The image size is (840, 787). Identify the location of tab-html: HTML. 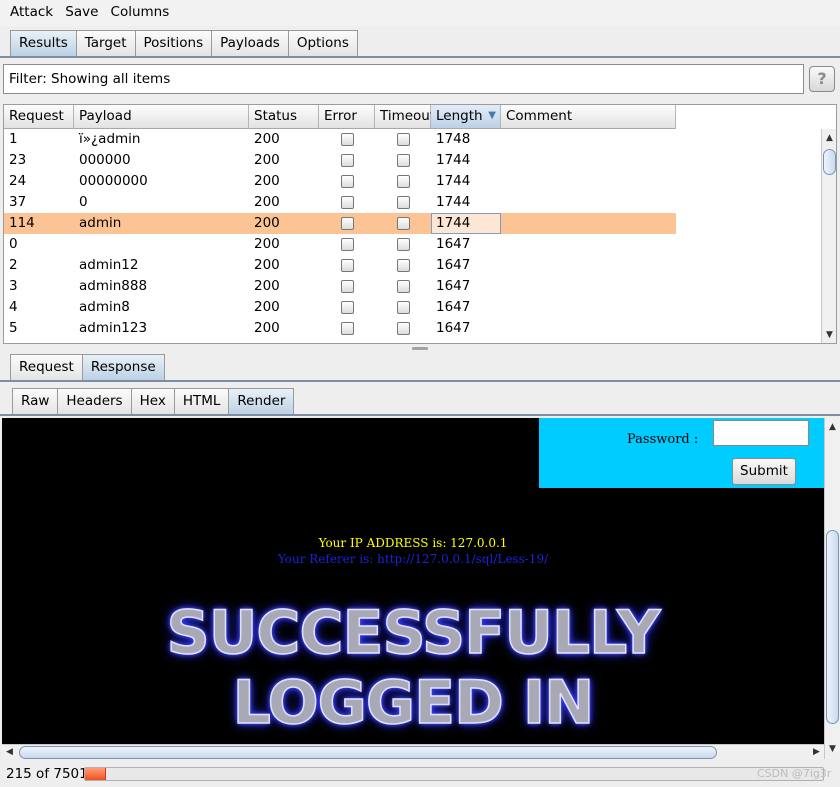
(201, 401).